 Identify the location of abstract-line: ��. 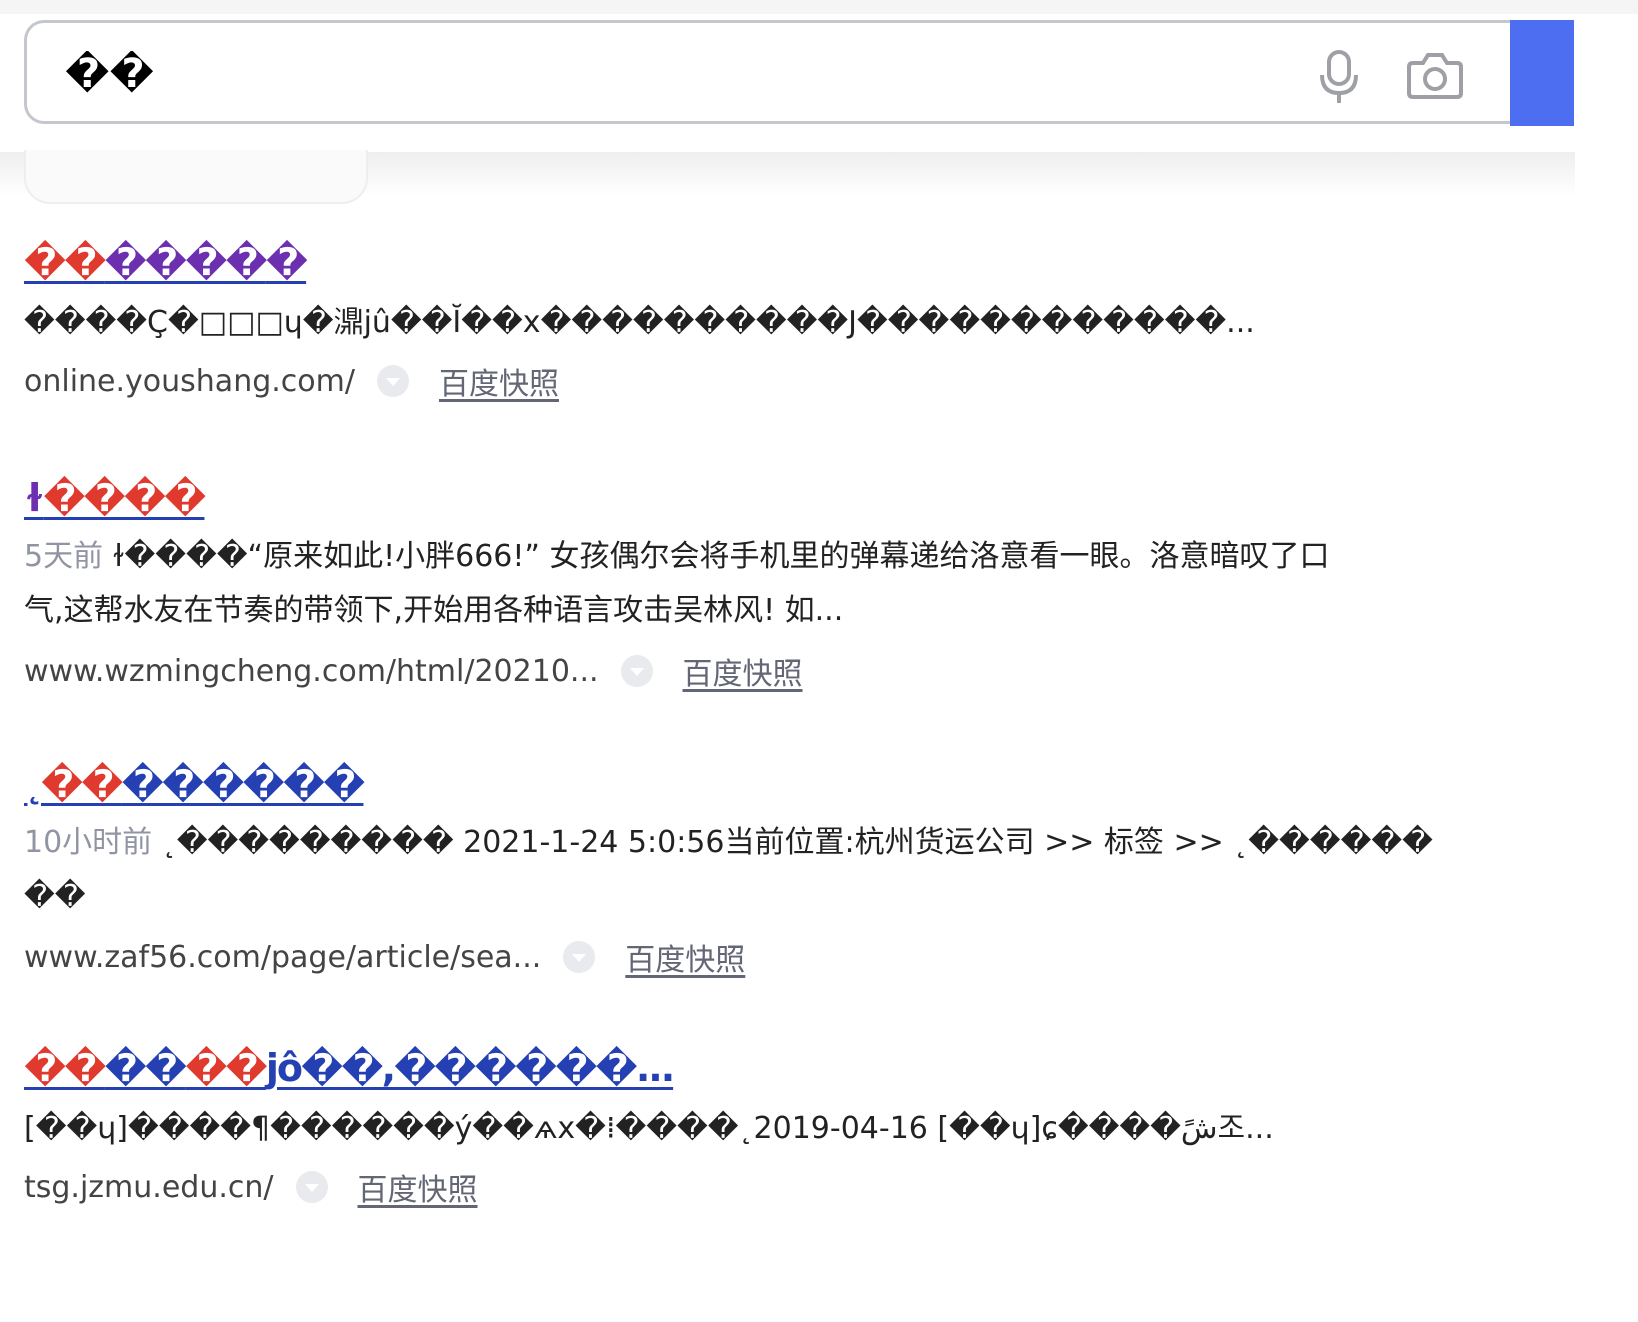
(55, 896).